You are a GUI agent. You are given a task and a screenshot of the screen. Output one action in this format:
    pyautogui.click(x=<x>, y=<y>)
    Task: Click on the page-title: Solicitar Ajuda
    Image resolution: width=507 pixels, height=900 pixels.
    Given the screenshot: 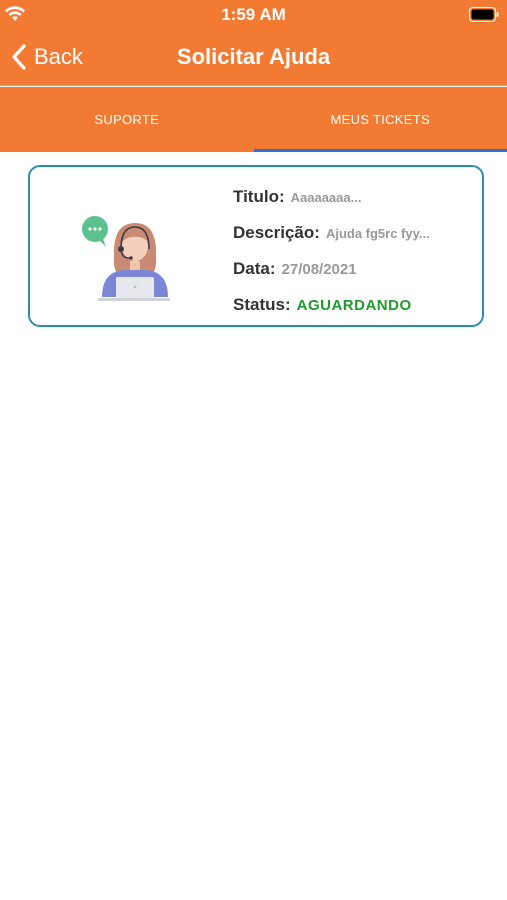 What is the action you would take?
    pyautogui.click(x=253, y=56)
    